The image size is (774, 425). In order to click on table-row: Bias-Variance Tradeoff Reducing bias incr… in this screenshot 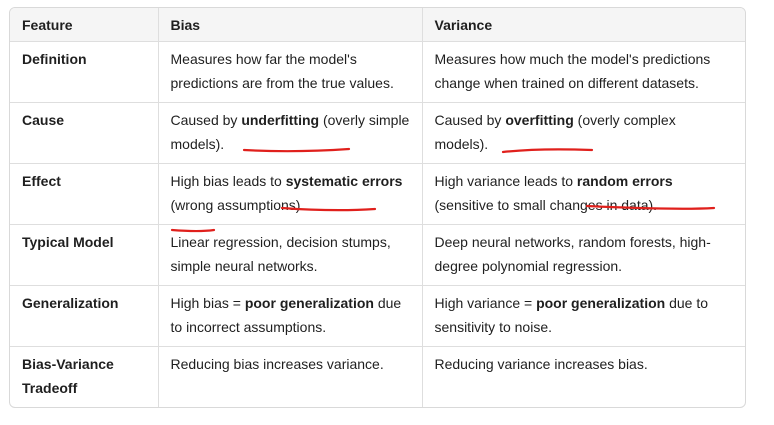, I will do `click(377, 377)`.